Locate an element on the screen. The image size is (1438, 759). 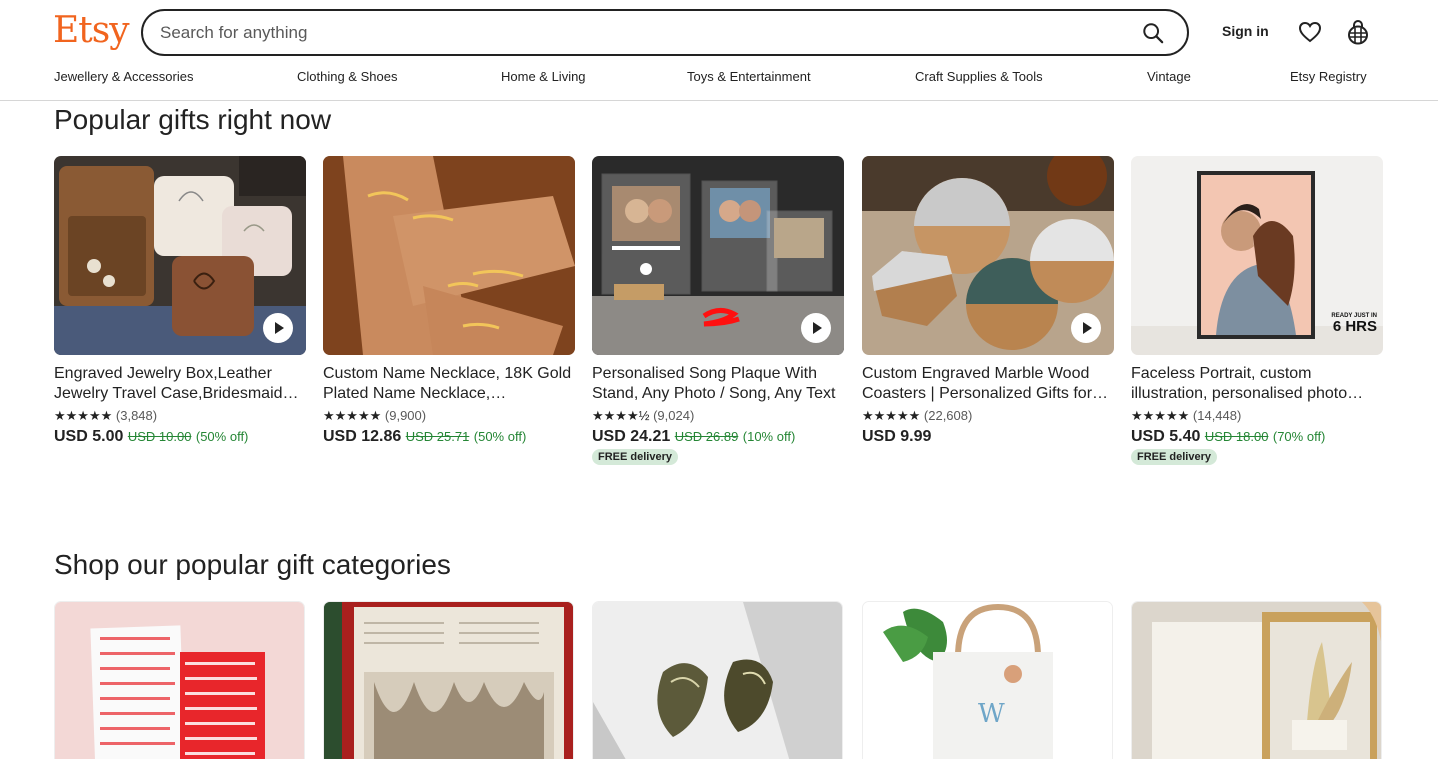
search-icon is located at coordinates (1153, 32).